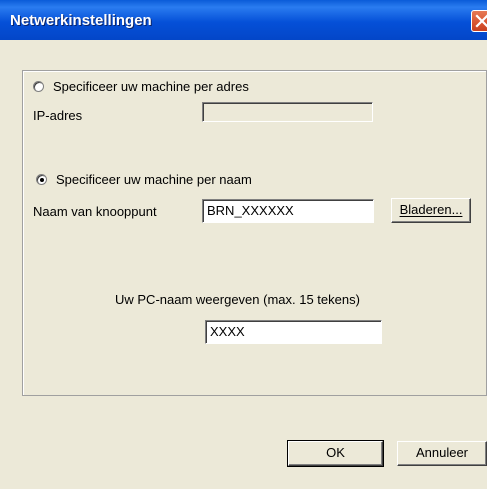 The width and height of the screenshot is (487, 489). What do you see at coordinates (151, 86) in the screenshot?
I see `radio-by-address-label: Specificeer uw machine per adres` at bounding box center [151, 86].